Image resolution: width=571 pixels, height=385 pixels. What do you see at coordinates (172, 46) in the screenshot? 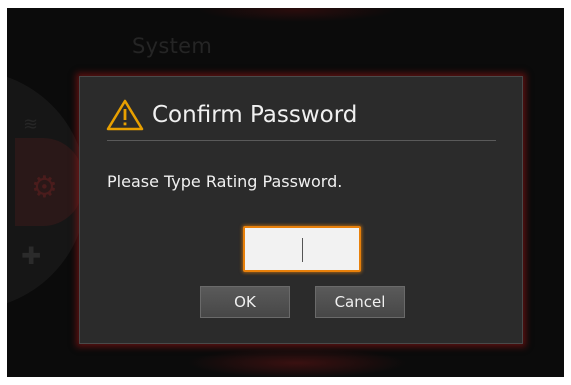
I see `background-screen-title: System` at bounding box center [172, 46].